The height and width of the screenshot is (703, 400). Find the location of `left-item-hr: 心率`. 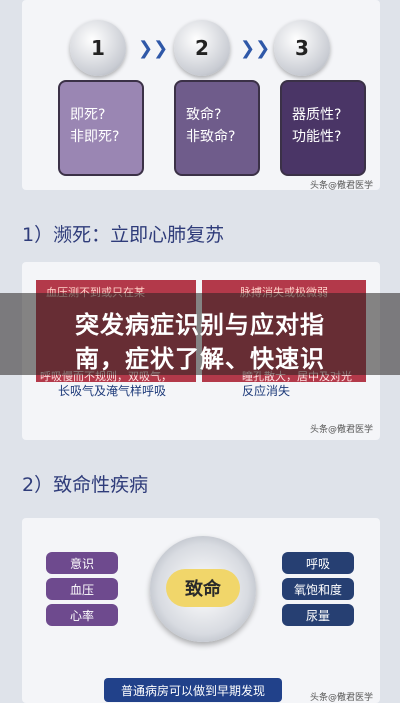

left-item-hr: 心率 is located at coordinates (82, 615).